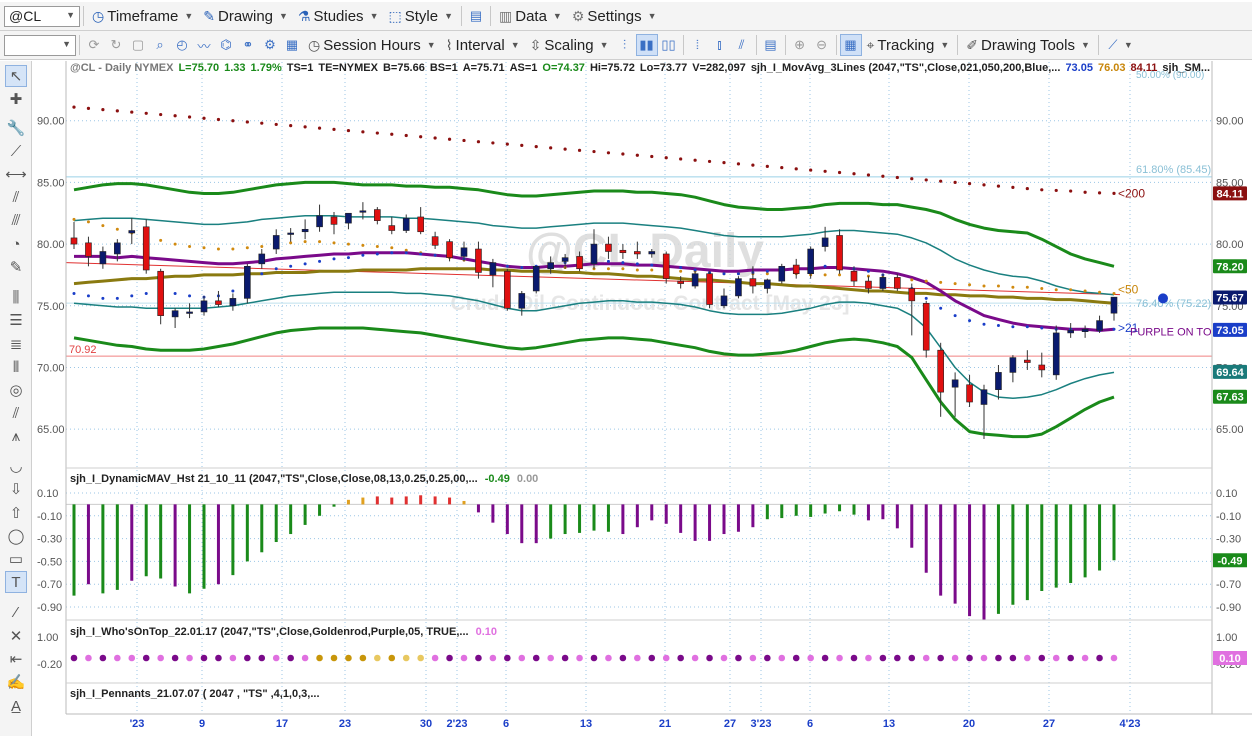 The image size is (1252, 736). I want to click on who-tick-left: 1.00, so click(47, 638).